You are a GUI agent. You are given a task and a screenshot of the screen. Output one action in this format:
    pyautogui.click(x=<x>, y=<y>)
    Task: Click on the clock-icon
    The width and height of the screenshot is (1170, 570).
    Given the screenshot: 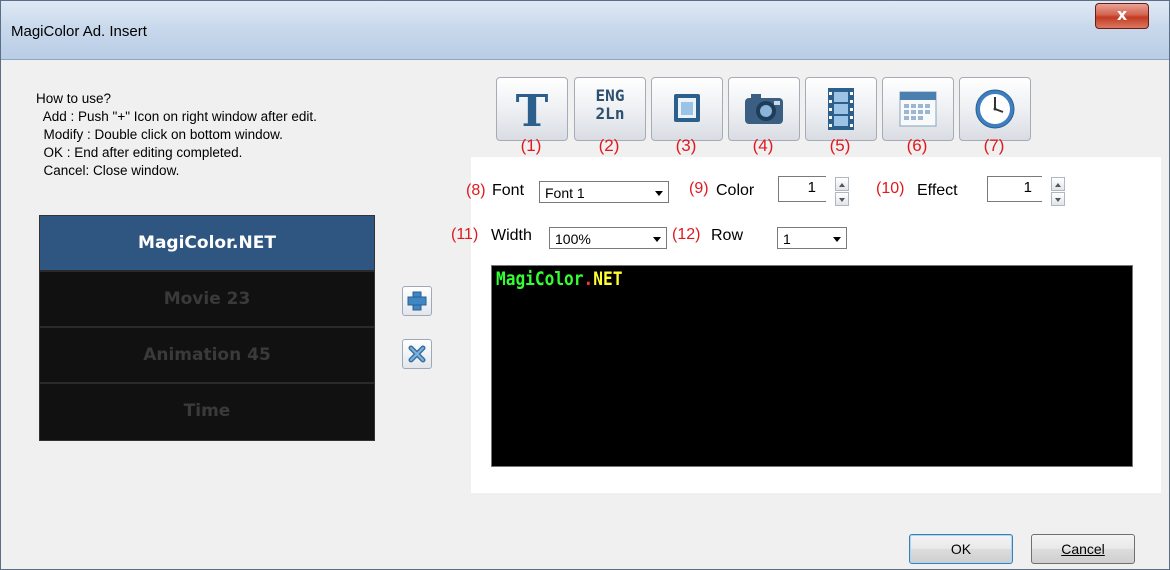 What is the action you would take?
    pyautogui.click(x=995, y=109)
    